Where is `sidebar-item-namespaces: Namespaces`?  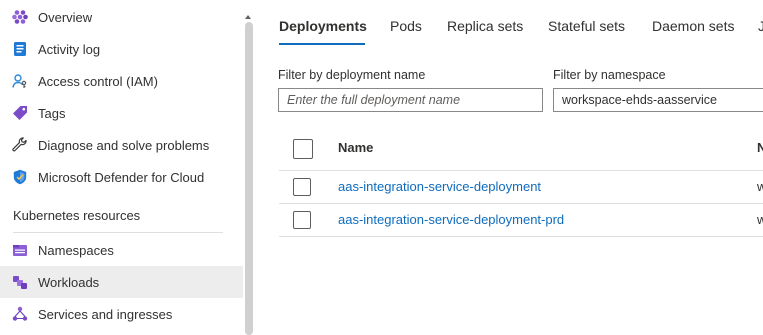 sidebar-item-namespaces: Namespaces is located at coordinates (121, 250).